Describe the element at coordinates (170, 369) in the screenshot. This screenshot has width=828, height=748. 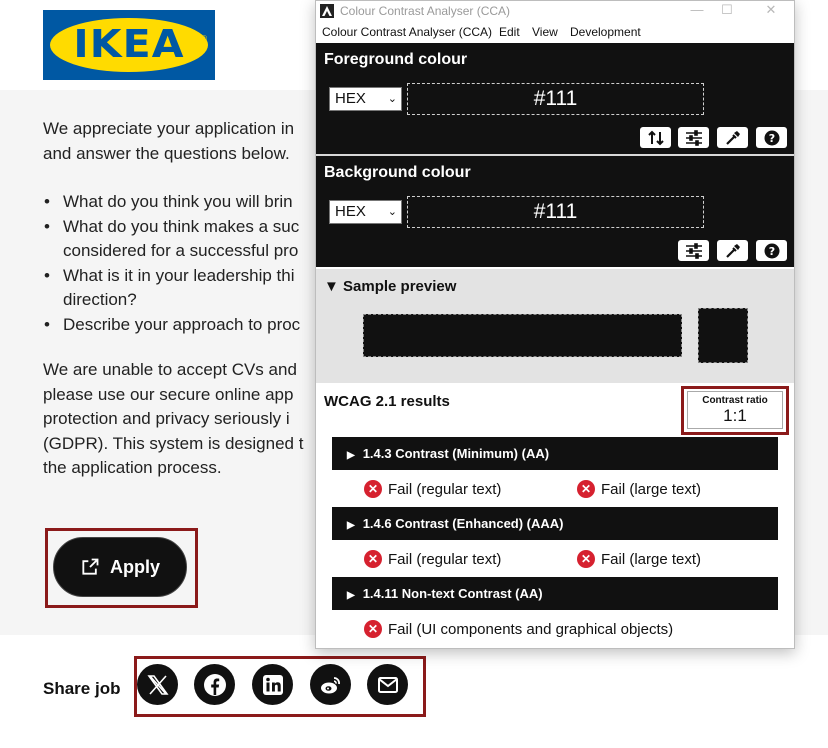
I see `cv-line: We are unable to accept CVs and` at that location.